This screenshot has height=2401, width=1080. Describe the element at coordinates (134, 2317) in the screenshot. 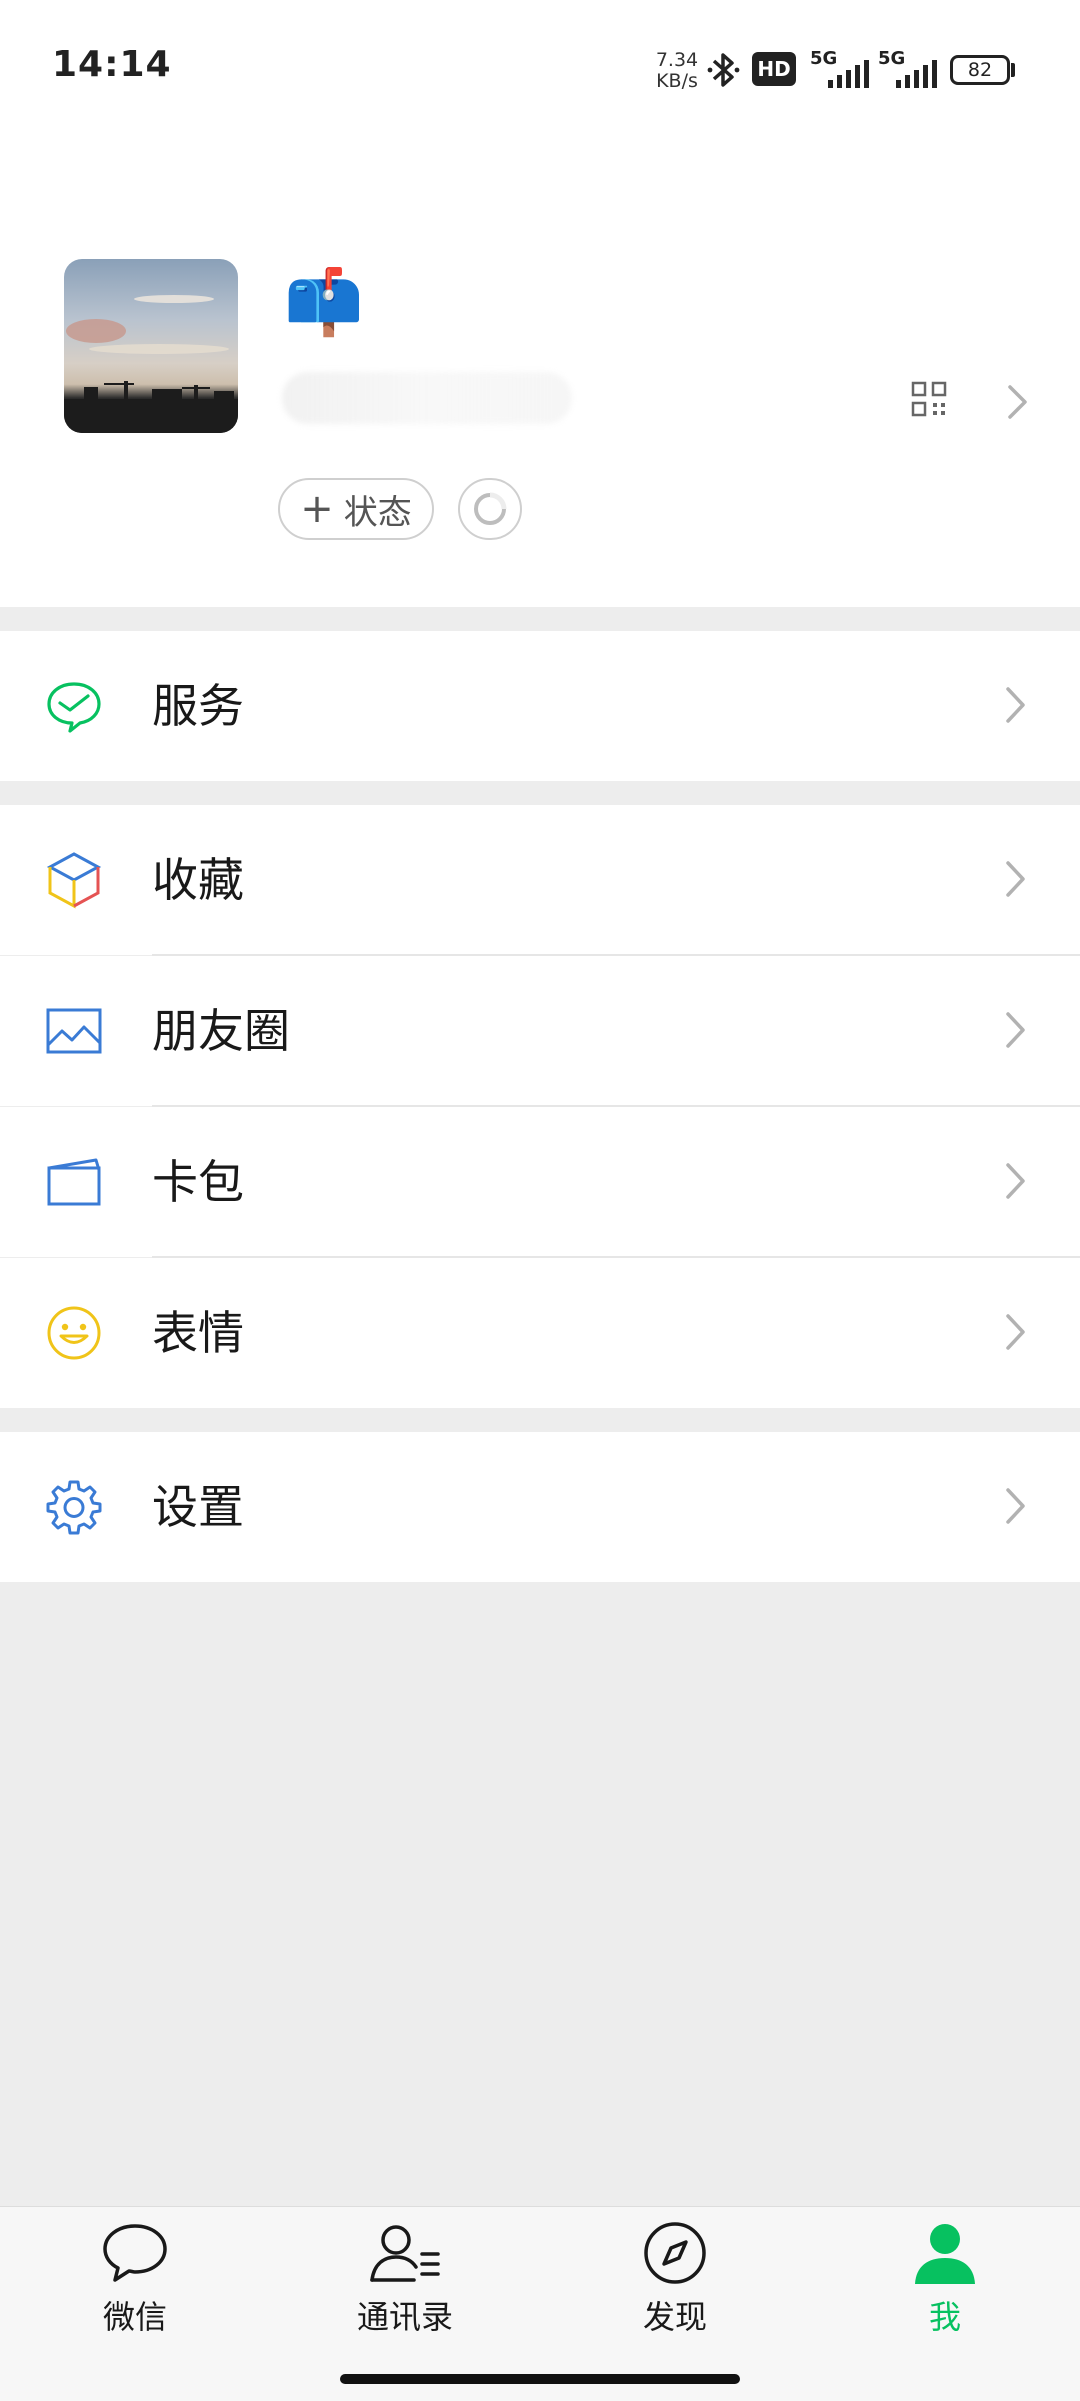

I see `tab-chats-label: 微信` at that location.